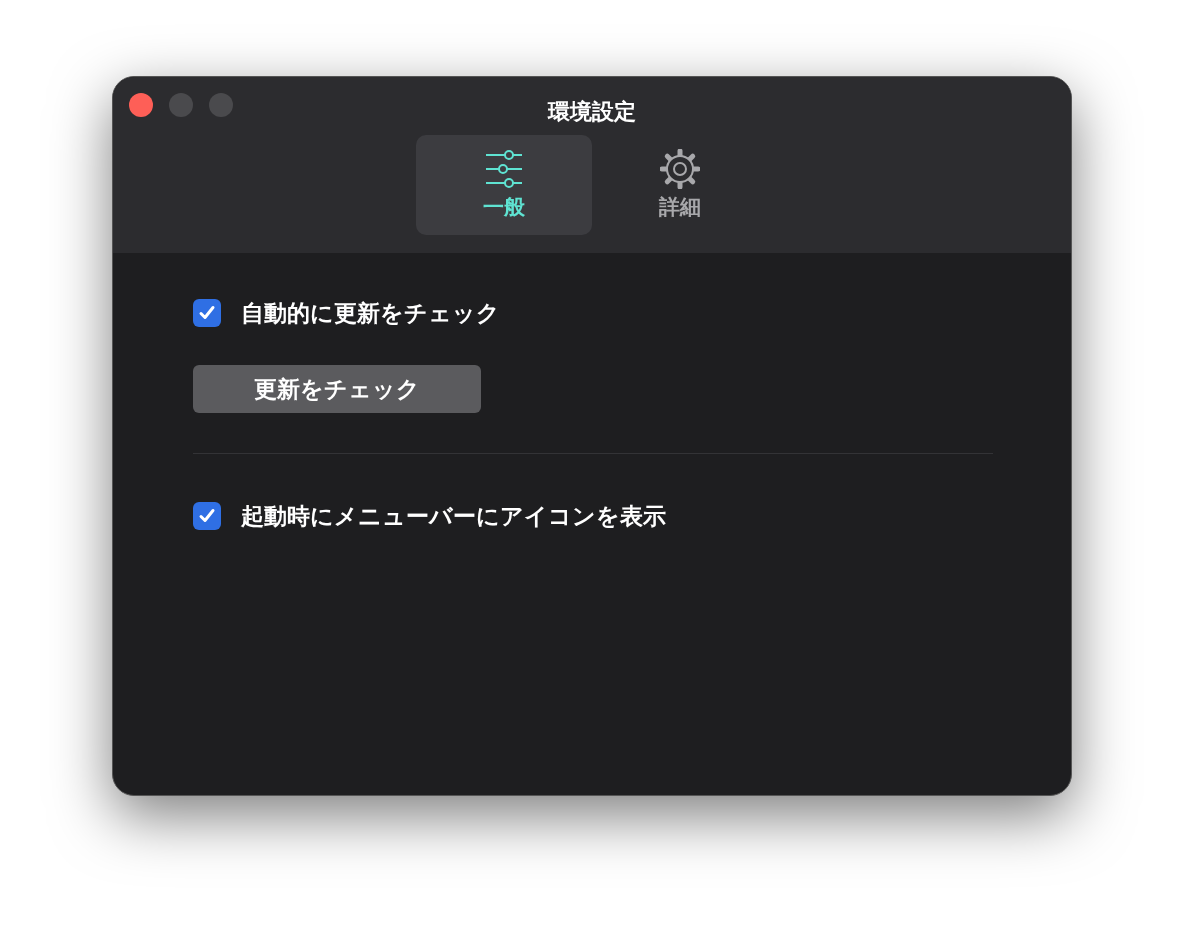  Describe the element at coordinates (141, 105) in the screenshot. I see `close-button` at that location.